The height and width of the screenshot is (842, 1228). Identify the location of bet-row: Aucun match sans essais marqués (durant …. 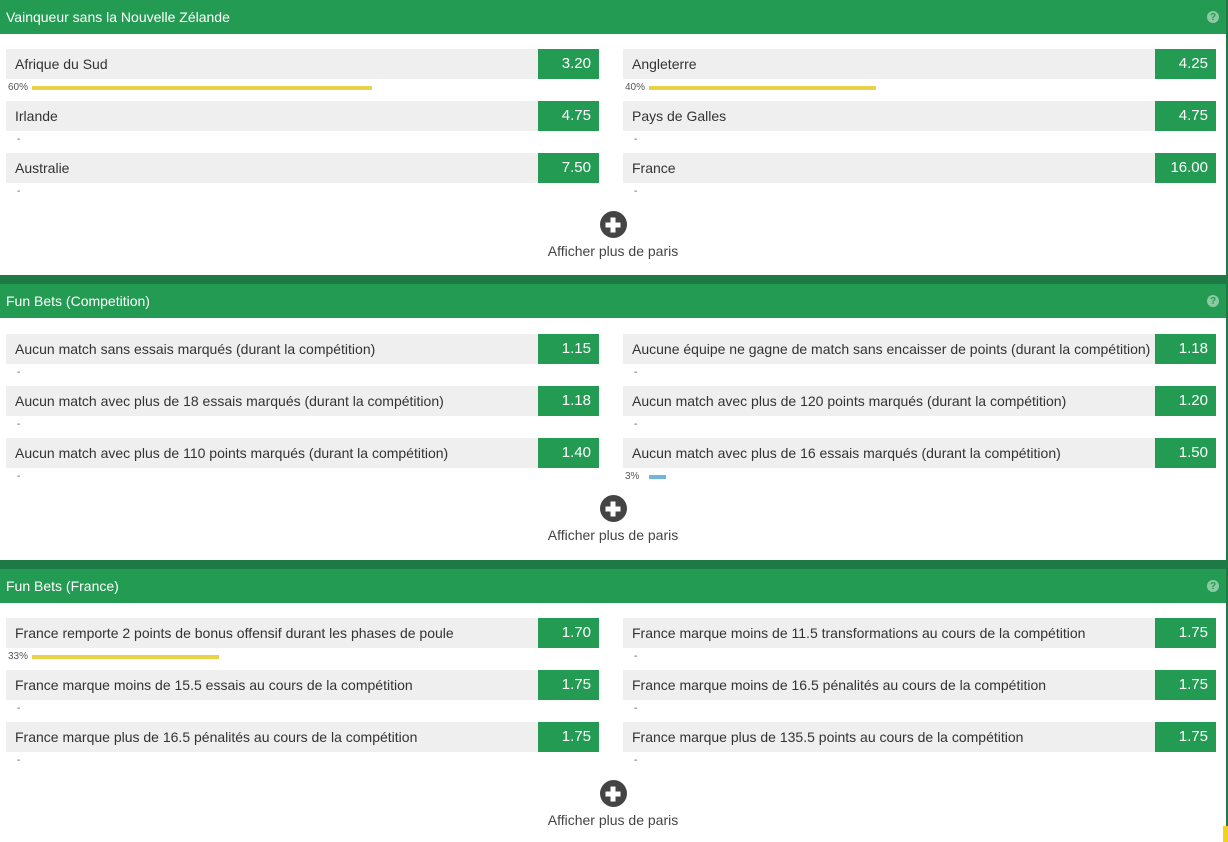
(302, 360).